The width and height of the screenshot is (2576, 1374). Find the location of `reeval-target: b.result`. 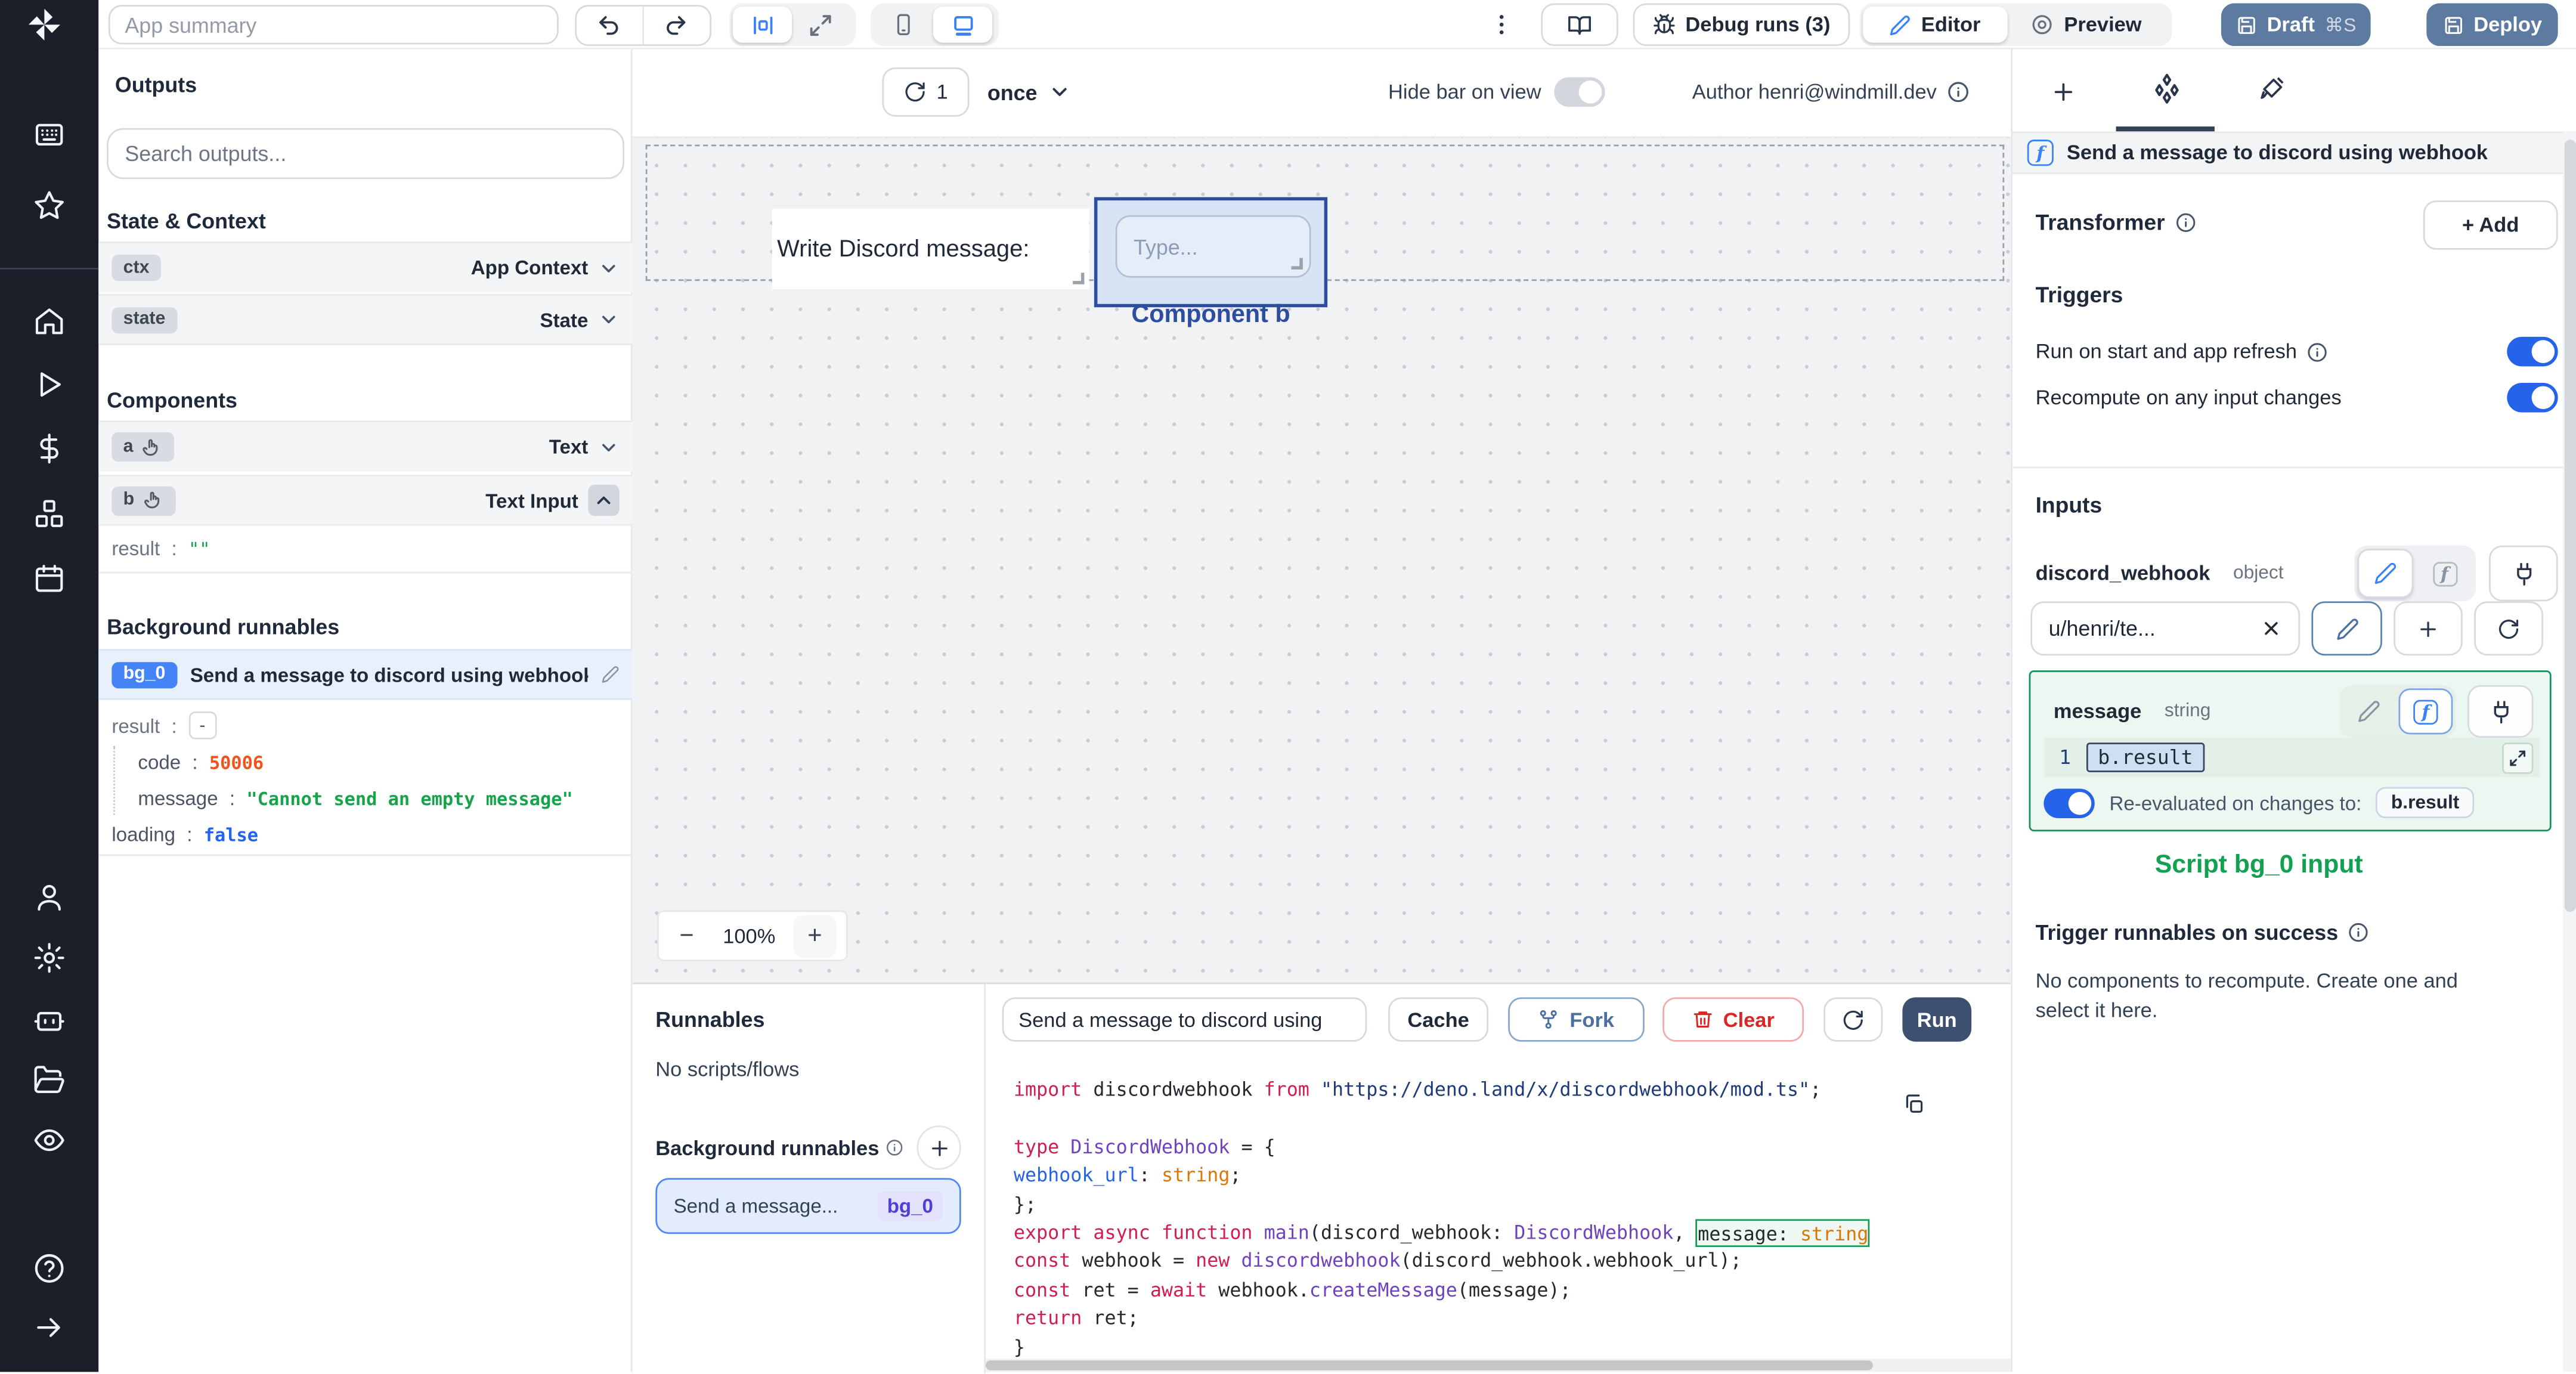

reeval-target: b.result is located at coordinates (2425, 803).